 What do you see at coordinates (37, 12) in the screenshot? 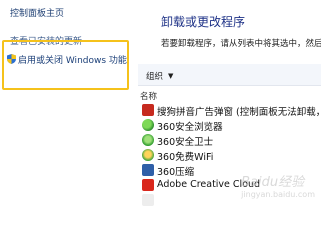
I see `control-panel-home-link: 控制面板主页` at bounding box center [37, 12].